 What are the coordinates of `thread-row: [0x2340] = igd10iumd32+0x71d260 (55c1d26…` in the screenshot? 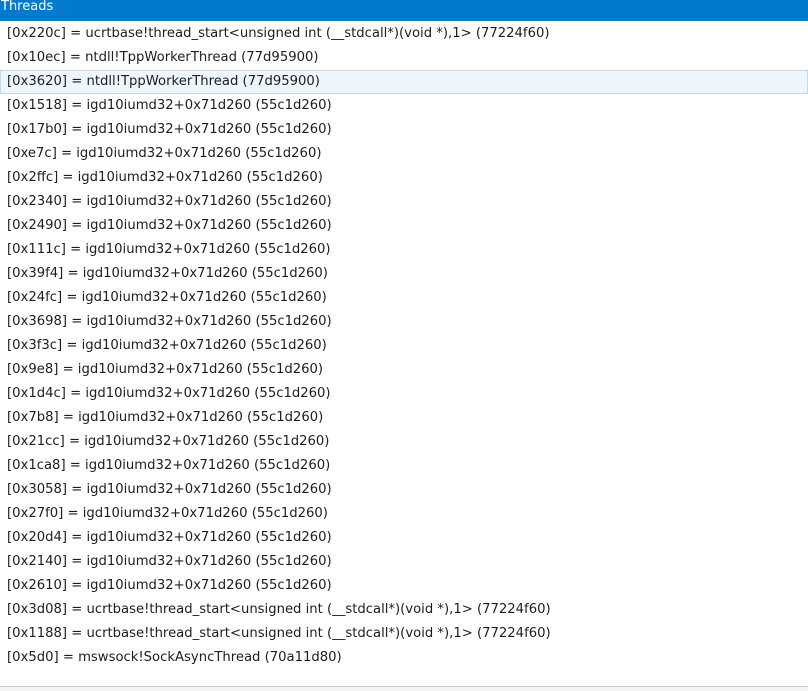 It's located at (404, 202).